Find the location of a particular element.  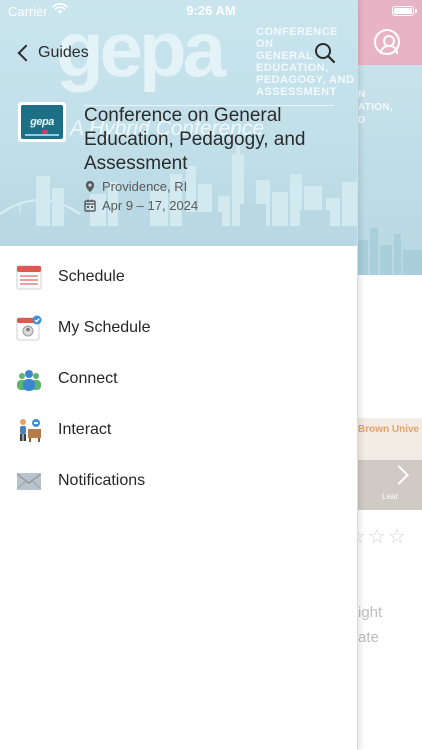

back-button: Guides is located at coordinates (51, 53).